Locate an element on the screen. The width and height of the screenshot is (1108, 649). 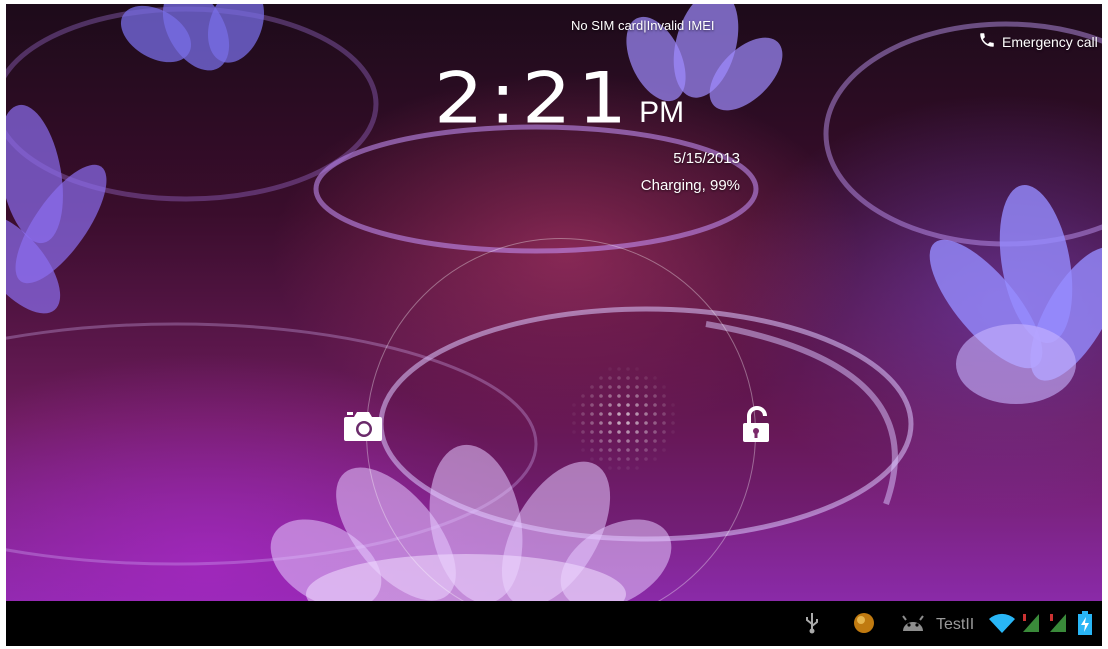
emergency-call-button: Emergency call is located at coordinates (1038, 41).